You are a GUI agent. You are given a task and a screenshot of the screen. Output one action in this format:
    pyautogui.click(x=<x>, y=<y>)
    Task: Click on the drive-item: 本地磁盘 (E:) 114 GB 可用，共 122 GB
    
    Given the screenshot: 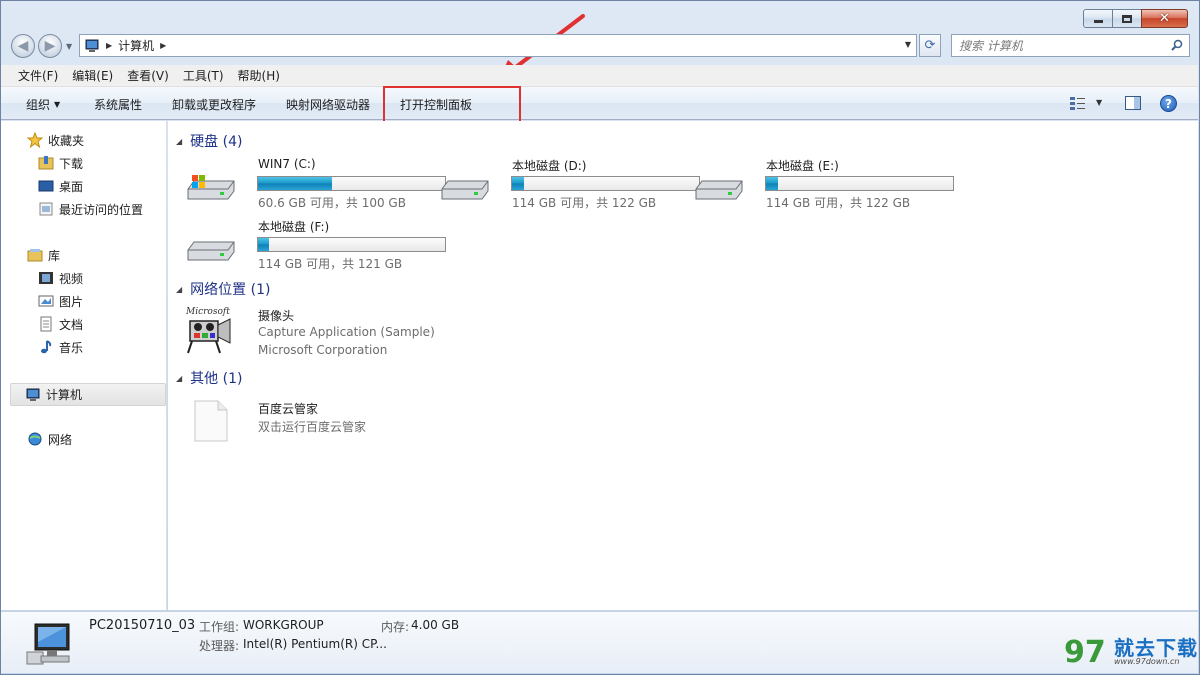 What is the action you would take?
    pyautogui.click(x=824, y=186)
    